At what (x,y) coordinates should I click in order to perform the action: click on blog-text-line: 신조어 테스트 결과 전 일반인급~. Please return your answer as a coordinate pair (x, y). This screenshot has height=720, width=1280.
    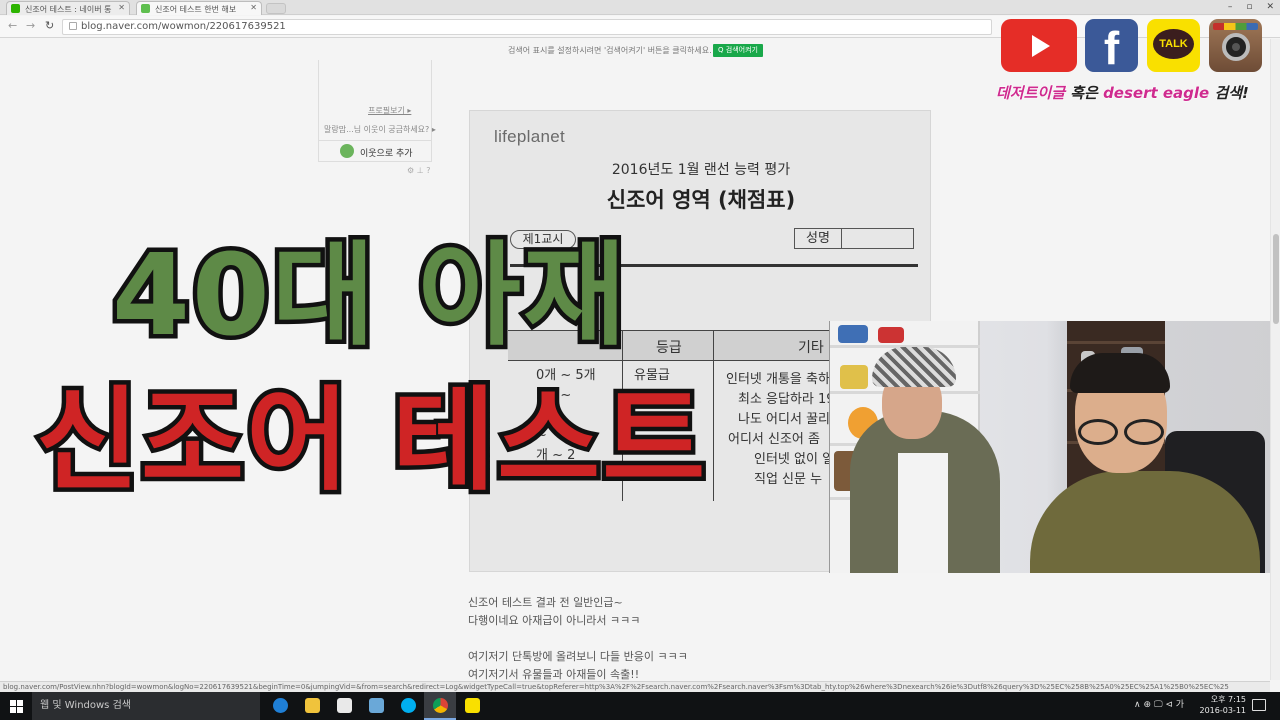
    Looking at the image, I should click on (545, 602).